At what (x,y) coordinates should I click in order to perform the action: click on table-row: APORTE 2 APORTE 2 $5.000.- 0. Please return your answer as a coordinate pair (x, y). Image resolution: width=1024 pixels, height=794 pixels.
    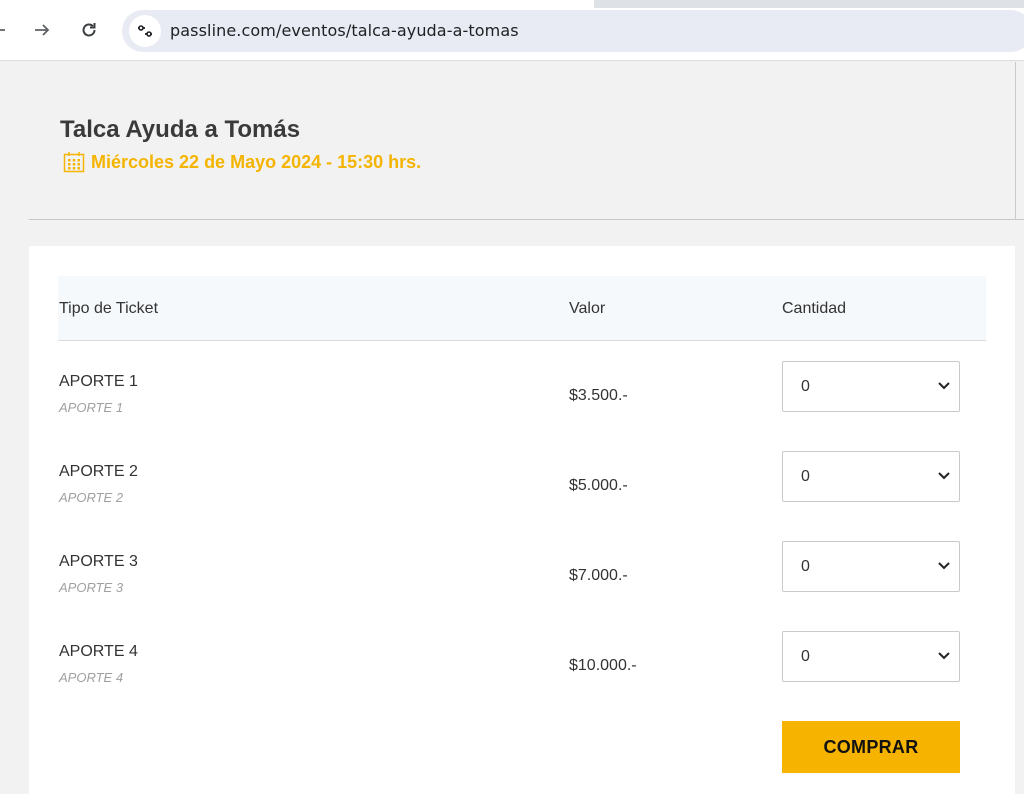
    Looking at the image, I should click on (522, 502).